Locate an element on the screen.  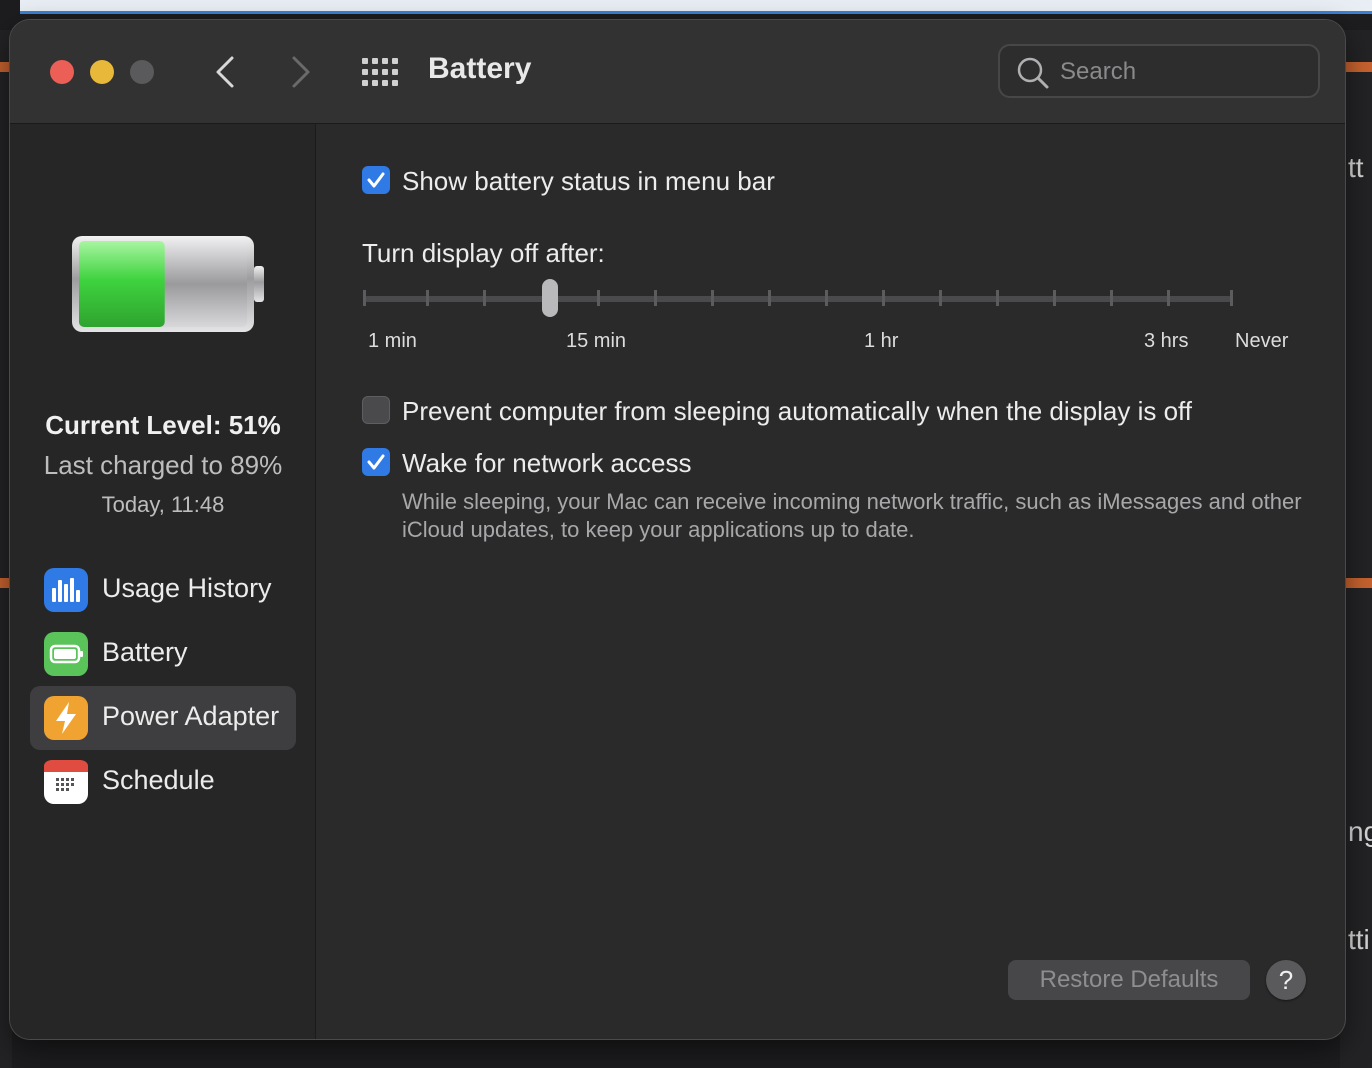
lightning-bolt-icon is located at coordinates (66, 718).